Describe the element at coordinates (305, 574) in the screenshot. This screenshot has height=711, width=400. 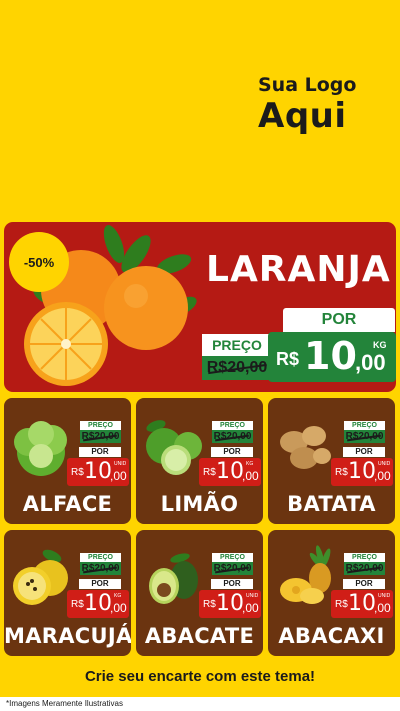
I see `pineapple-icon` at that location.